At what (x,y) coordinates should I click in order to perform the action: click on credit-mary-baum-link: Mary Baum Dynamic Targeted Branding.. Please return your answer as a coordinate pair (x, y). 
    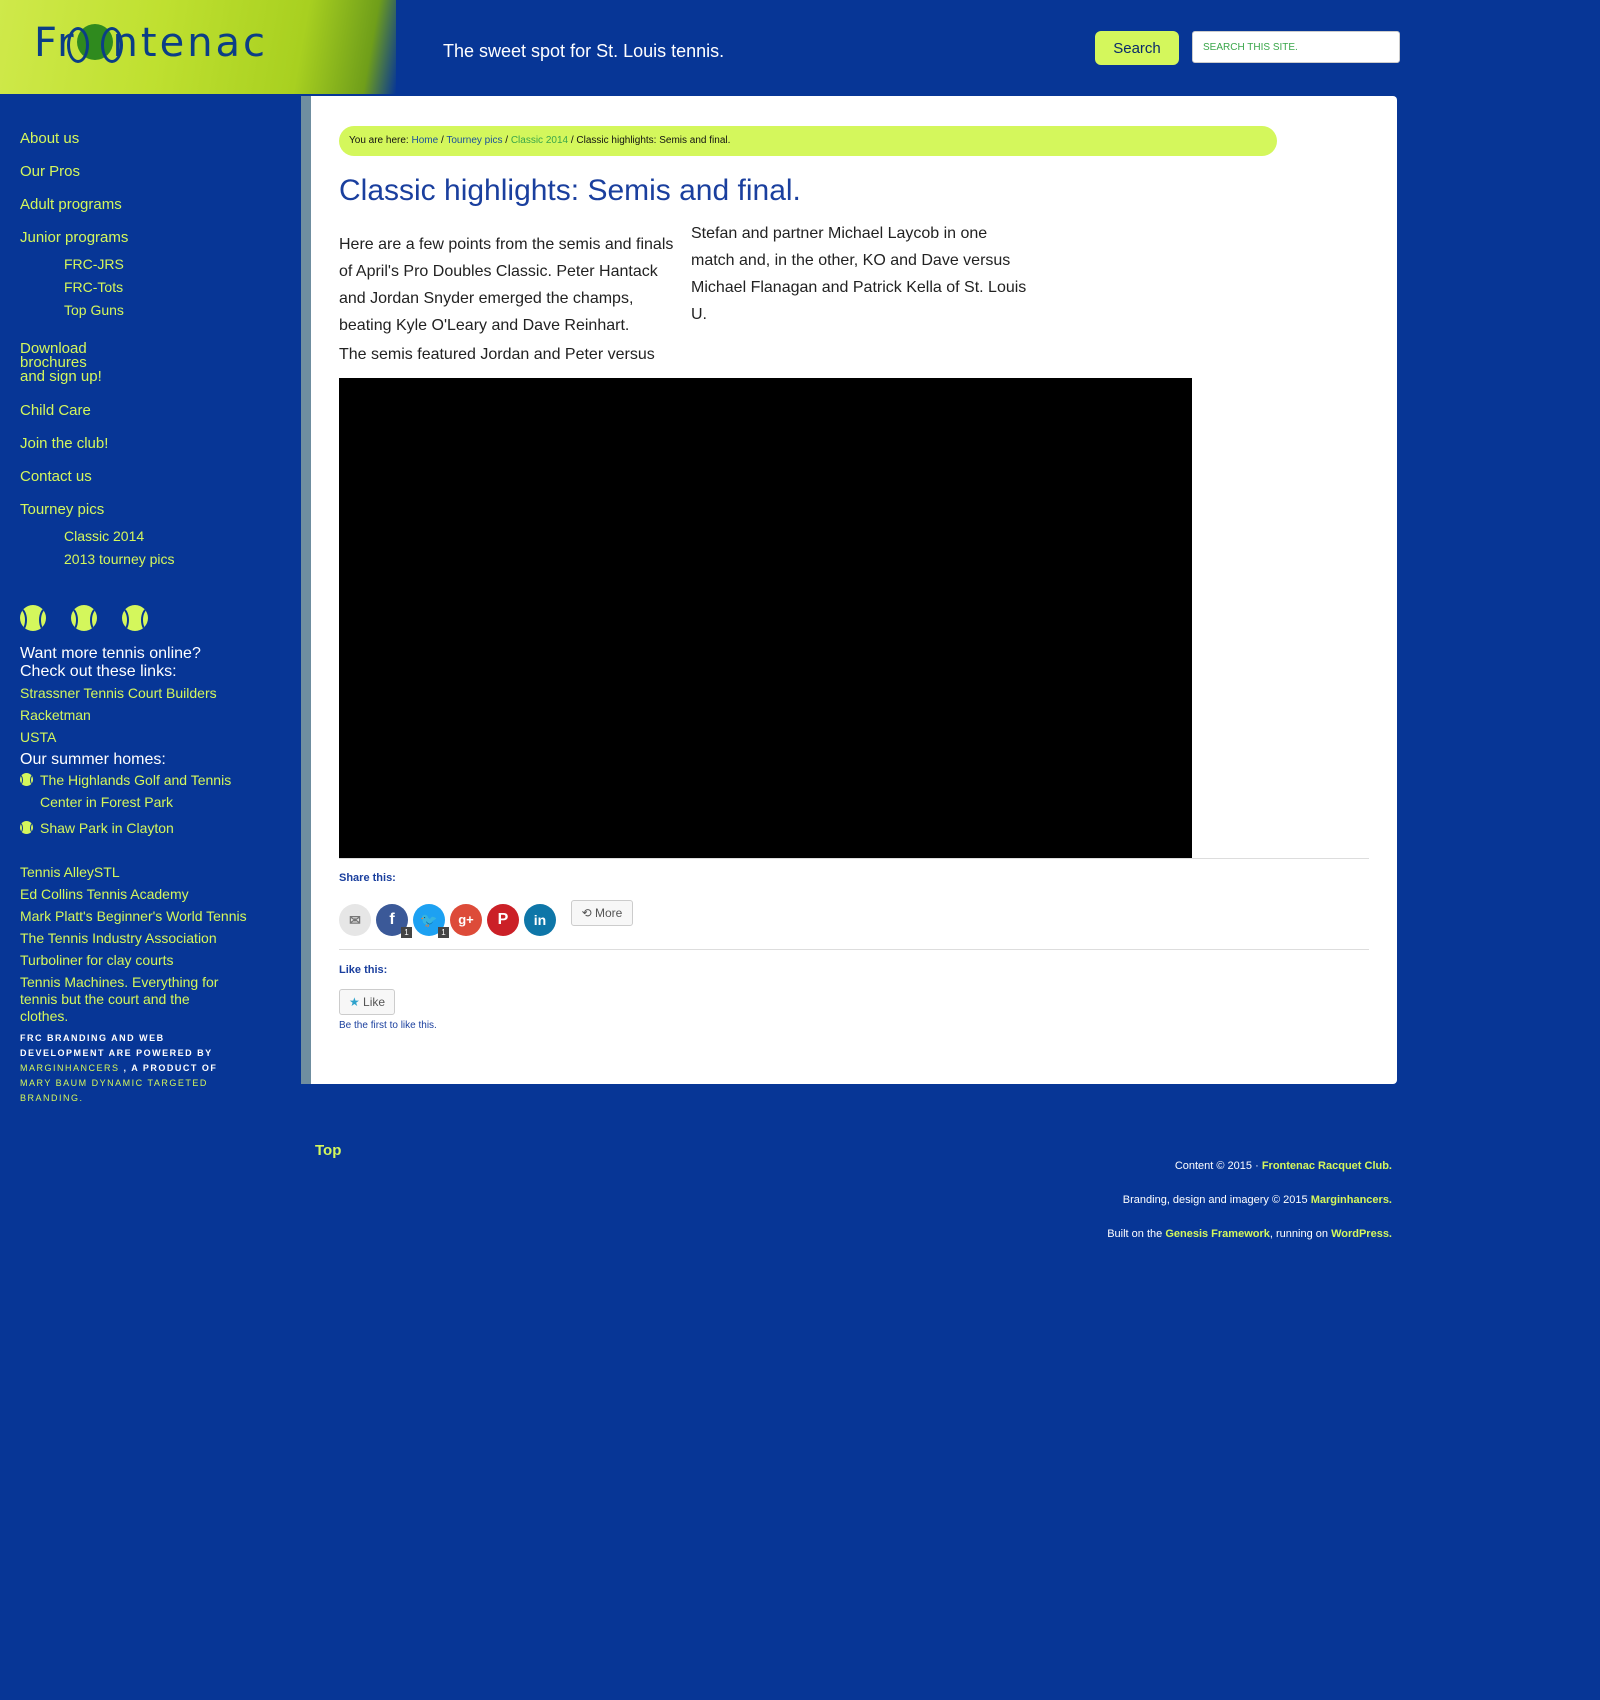
    Looking at the image, I should click on (114, 1090).